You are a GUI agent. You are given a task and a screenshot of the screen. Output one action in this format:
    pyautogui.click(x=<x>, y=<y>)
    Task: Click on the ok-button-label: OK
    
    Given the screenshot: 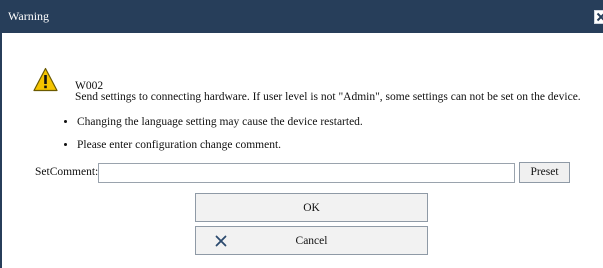 What is the action you would take?
    pyautogui.click(x=311, y=208)
    